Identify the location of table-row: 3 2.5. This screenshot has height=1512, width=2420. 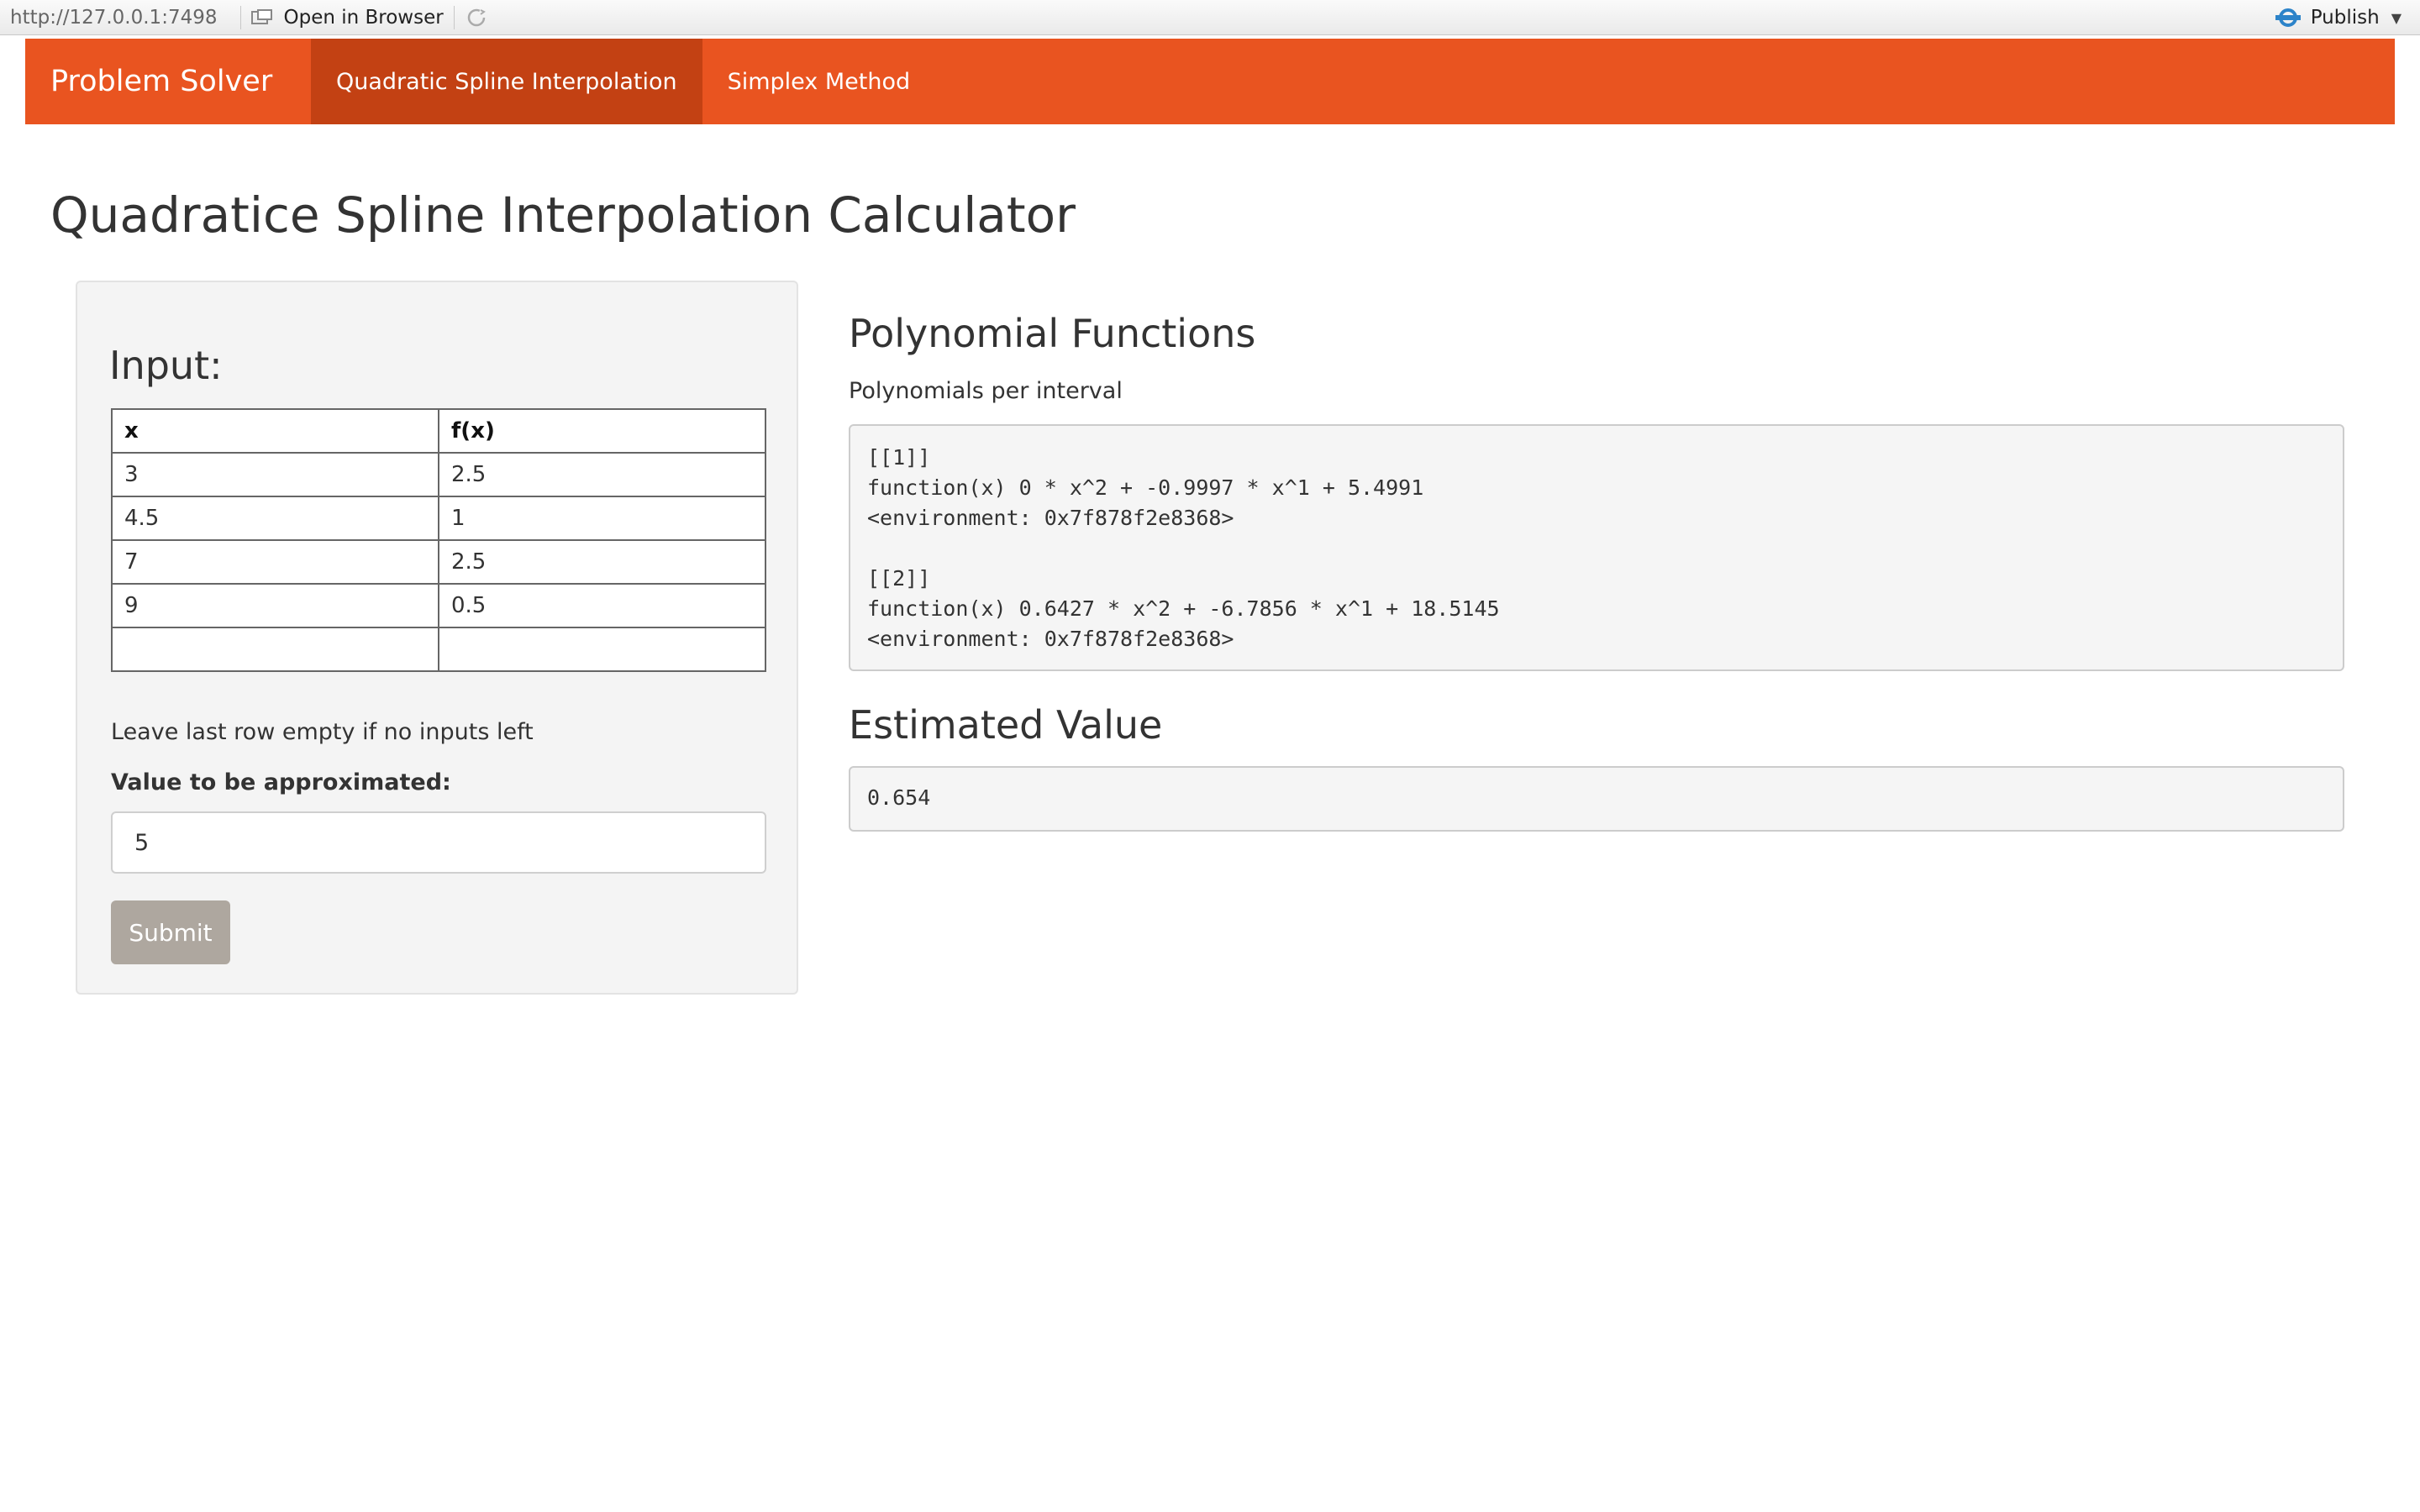
(438, 474).